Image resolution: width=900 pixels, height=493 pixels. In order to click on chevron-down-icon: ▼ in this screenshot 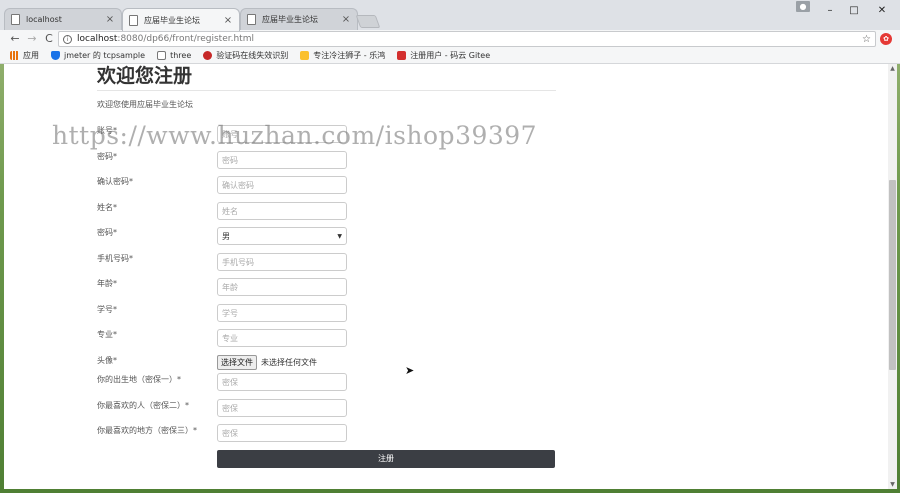, I will do `click(339, 236)`.